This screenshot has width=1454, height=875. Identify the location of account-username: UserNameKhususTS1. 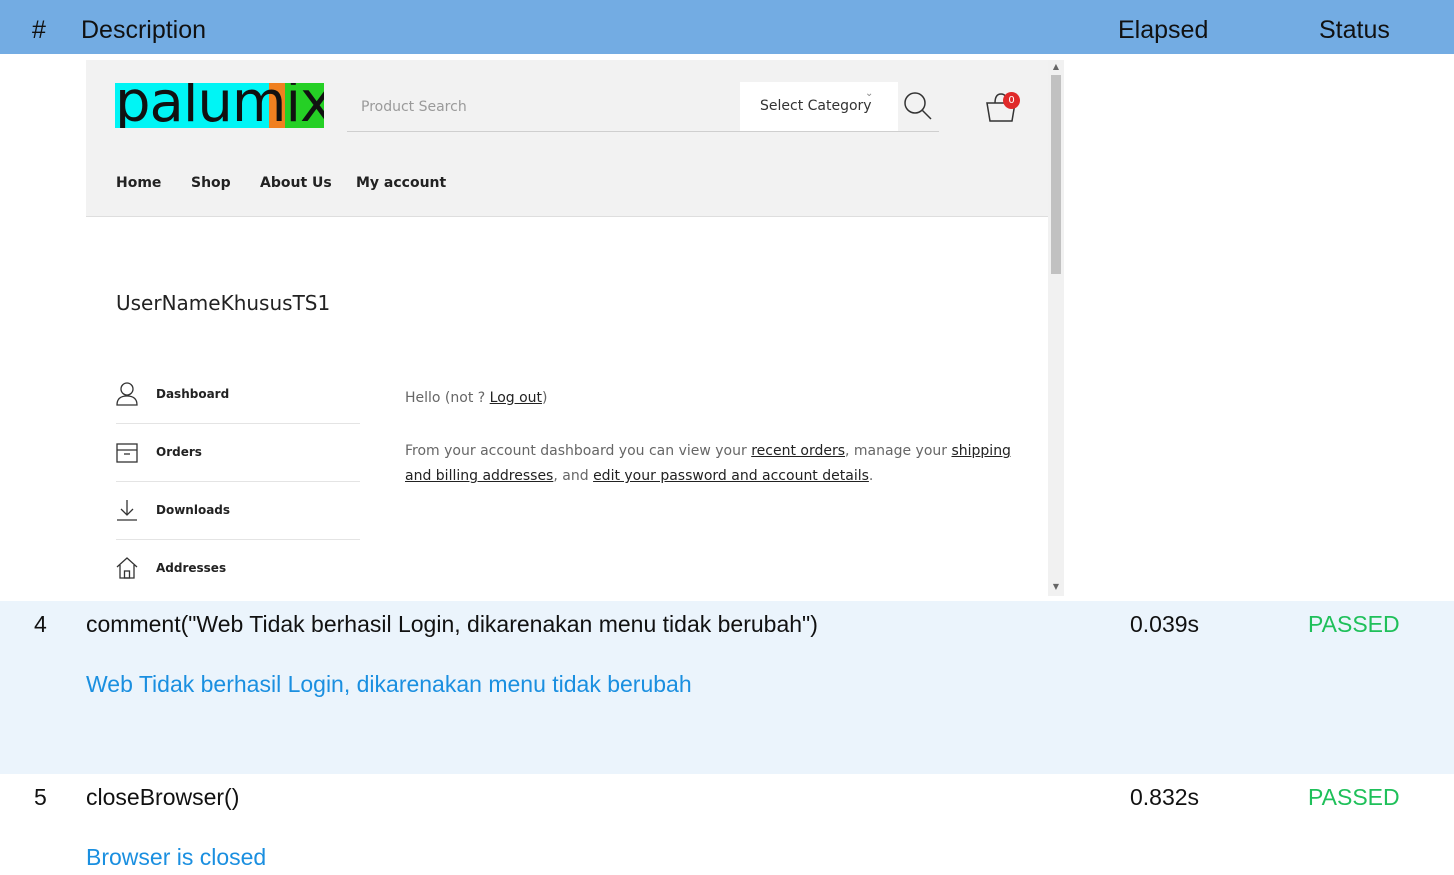
(223, 303).